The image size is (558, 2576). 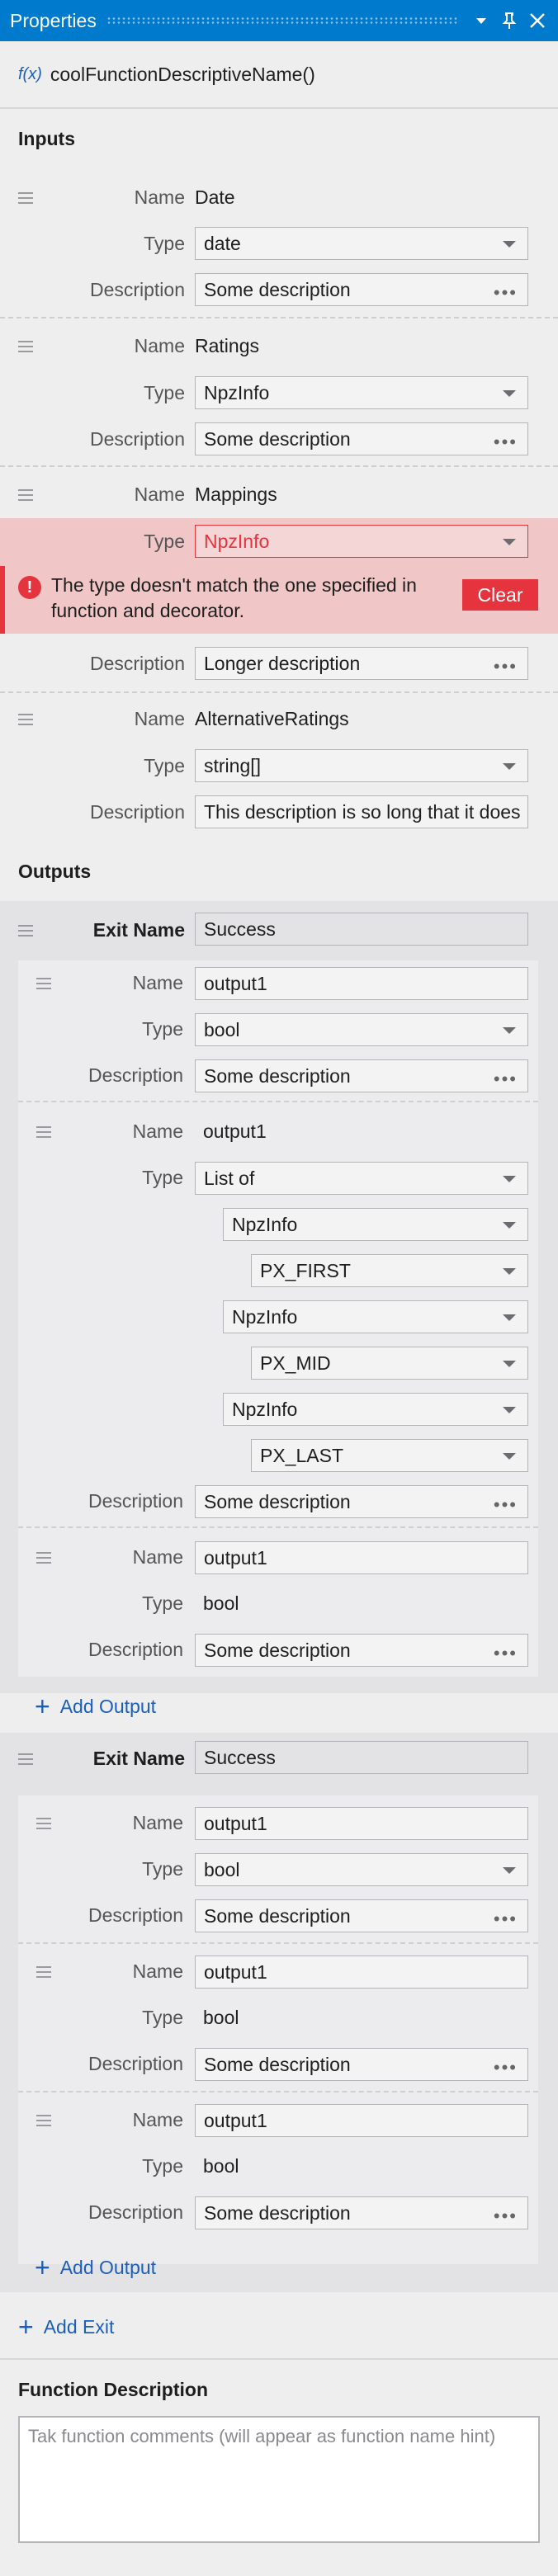 What do you see at coordinates (509, 21) in the screenshot?
I see `pin-icon` at bounding box center [509, 21].